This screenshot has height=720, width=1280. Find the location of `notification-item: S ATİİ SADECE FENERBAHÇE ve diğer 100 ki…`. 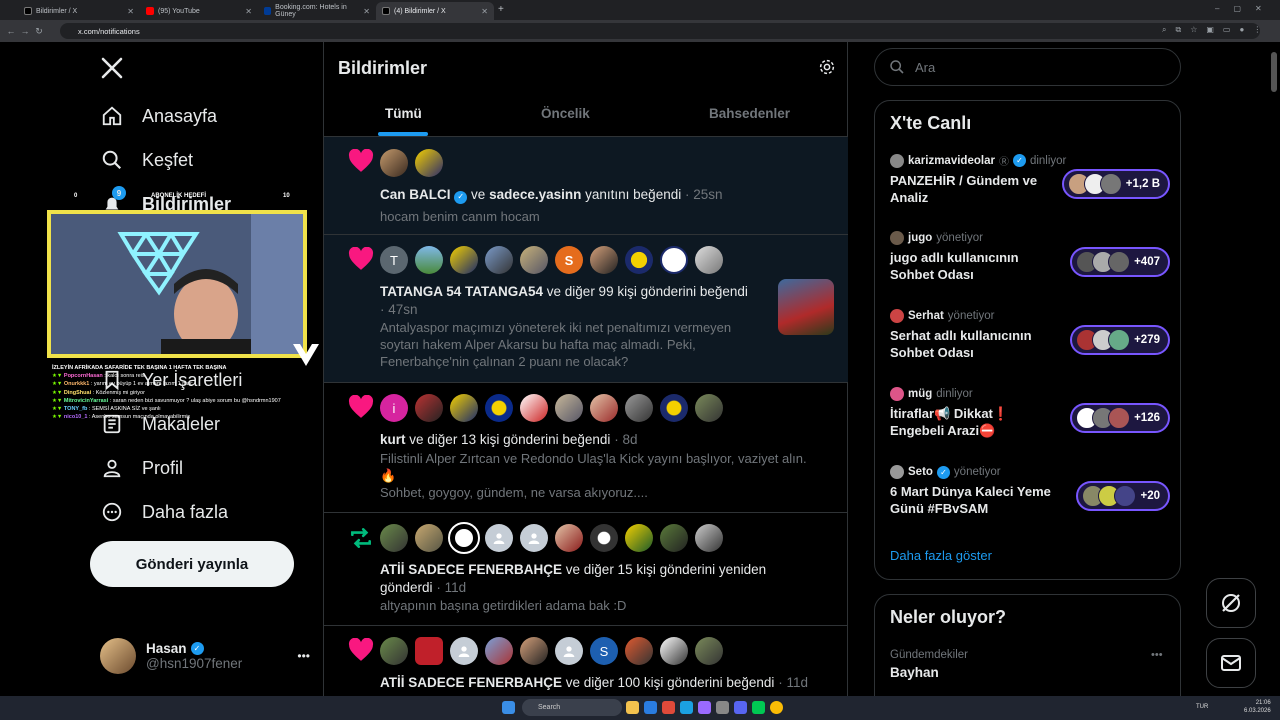

notification-item: S ATİİ SADECE FENERBAHÇE ve diğer 100 ki… is located at coordinates (586, 661).